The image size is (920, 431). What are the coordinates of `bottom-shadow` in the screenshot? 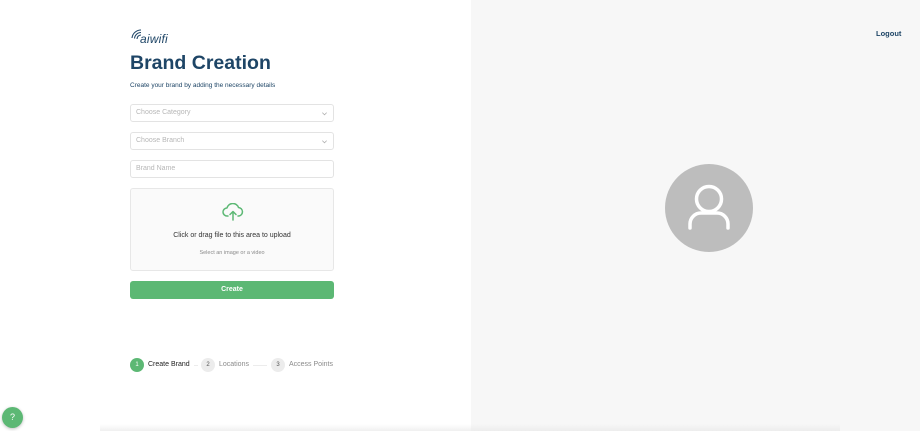 It's located at (470, 427).